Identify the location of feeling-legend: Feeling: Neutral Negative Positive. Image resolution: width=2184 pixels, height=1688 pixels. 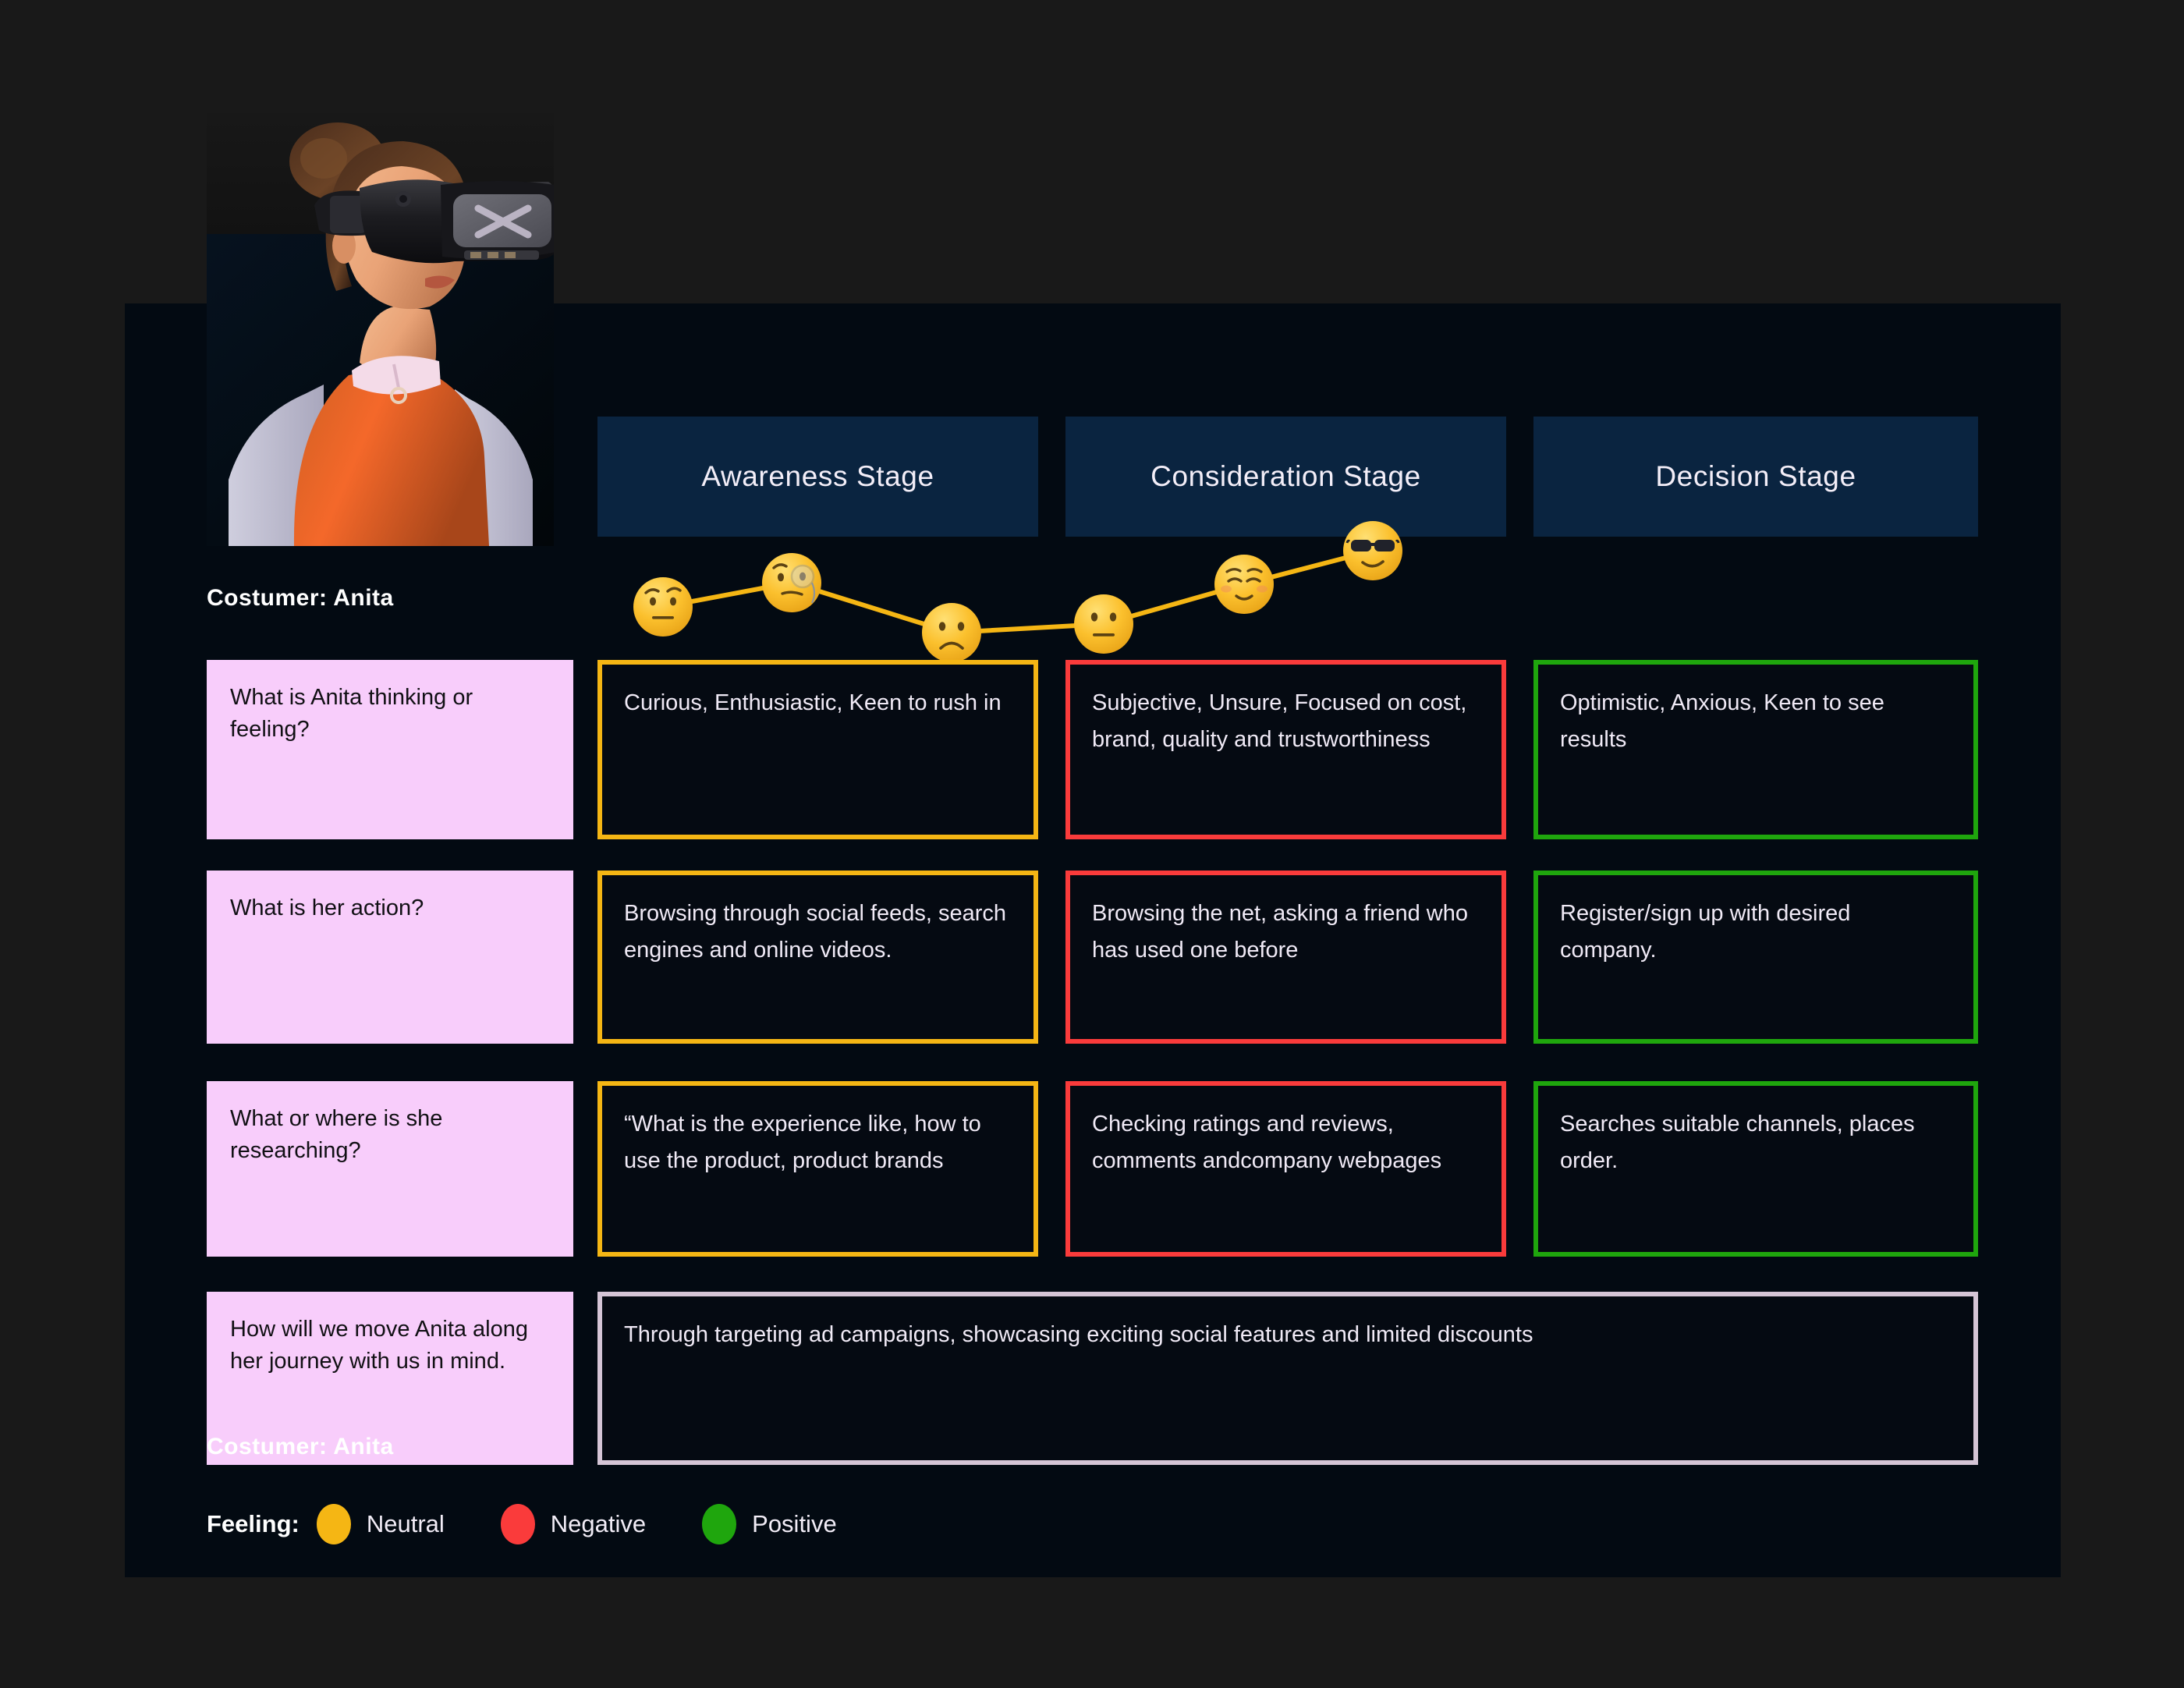
(550, 1524).